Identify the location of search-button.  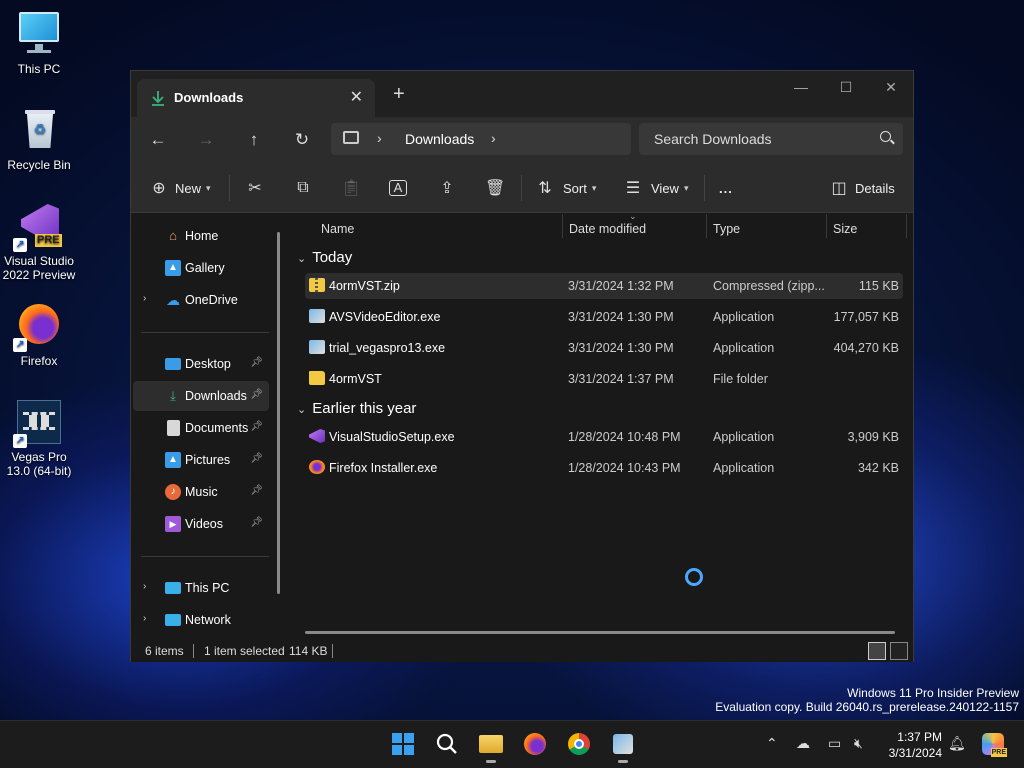
(447, 744).